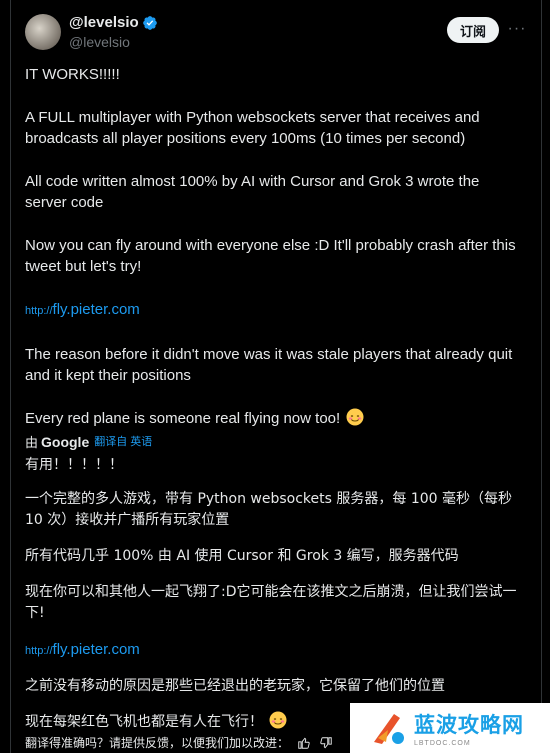  I want to click on author-names: @levelsio @levelsio, so click(113, 32).